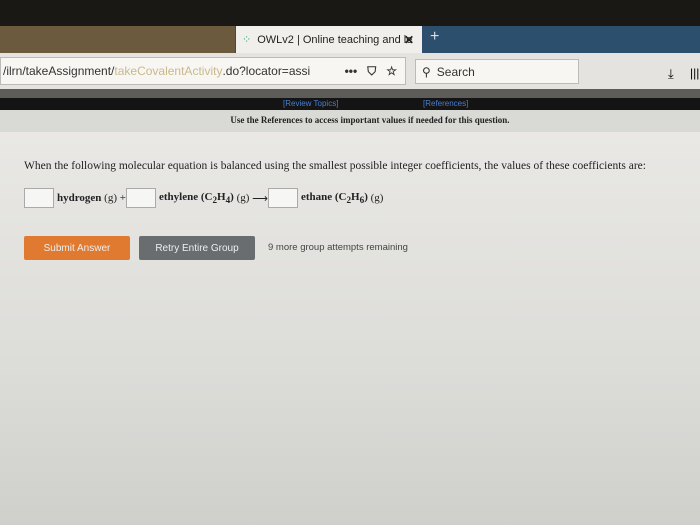 This screenshot has width=700, height=525. I want to click on reactant2-label: ethylene (C2H4), so click(196, 198).